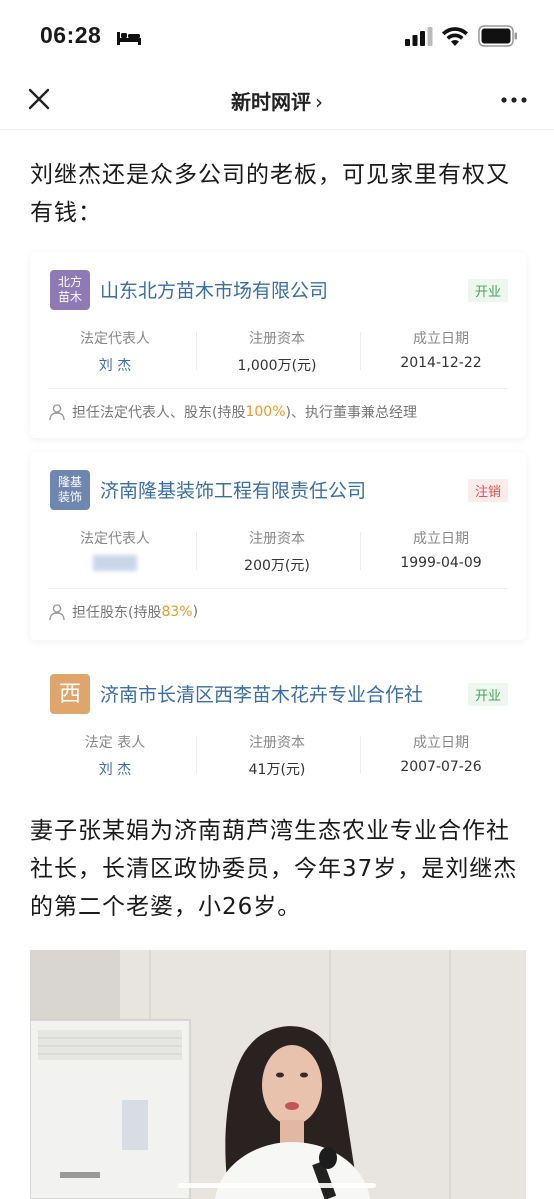  What do you see at coordinates (441, 563) in the screenshot?
I see `date-value: 1999-04-09` at bounding box center [441, 563].